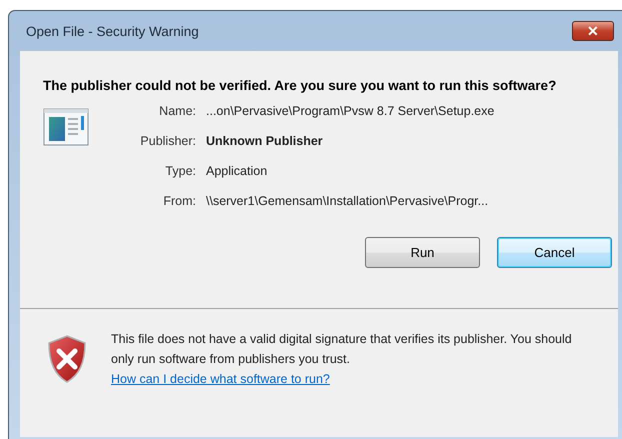 The image size is (622, 439). I want to click on warning-text: This file does not have a valid digital signature that verifies its publisher. You should only run software from publishers you trust., so click(342, 349).